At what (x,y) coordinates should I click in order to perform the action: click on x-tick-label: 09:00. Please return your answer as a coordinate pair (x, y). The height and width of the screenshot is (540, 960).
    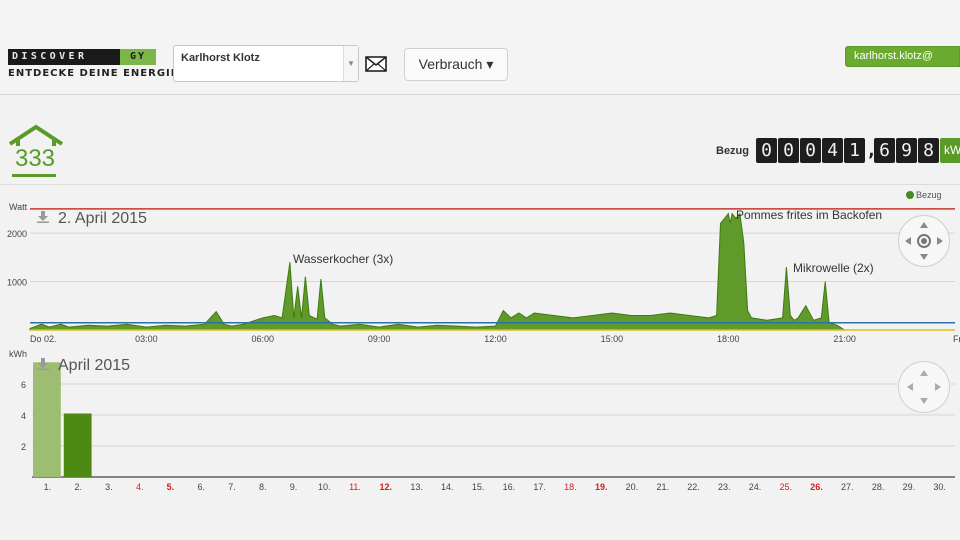
    Looking at the image, I should click on (379, 339).